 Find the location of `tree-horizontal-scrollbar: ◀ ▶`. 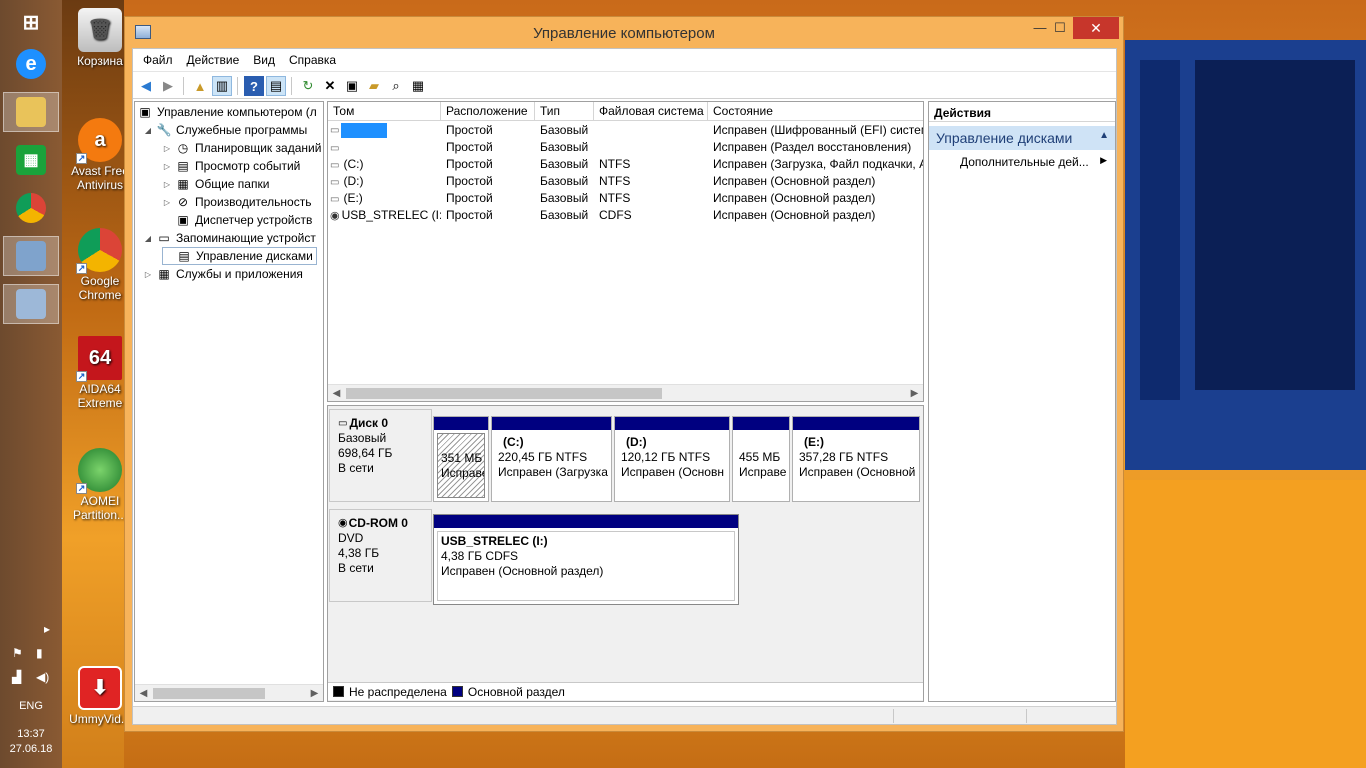

tree-horizontal-scrollbar: ◀ ▶ is located at coordinates (229, 692).